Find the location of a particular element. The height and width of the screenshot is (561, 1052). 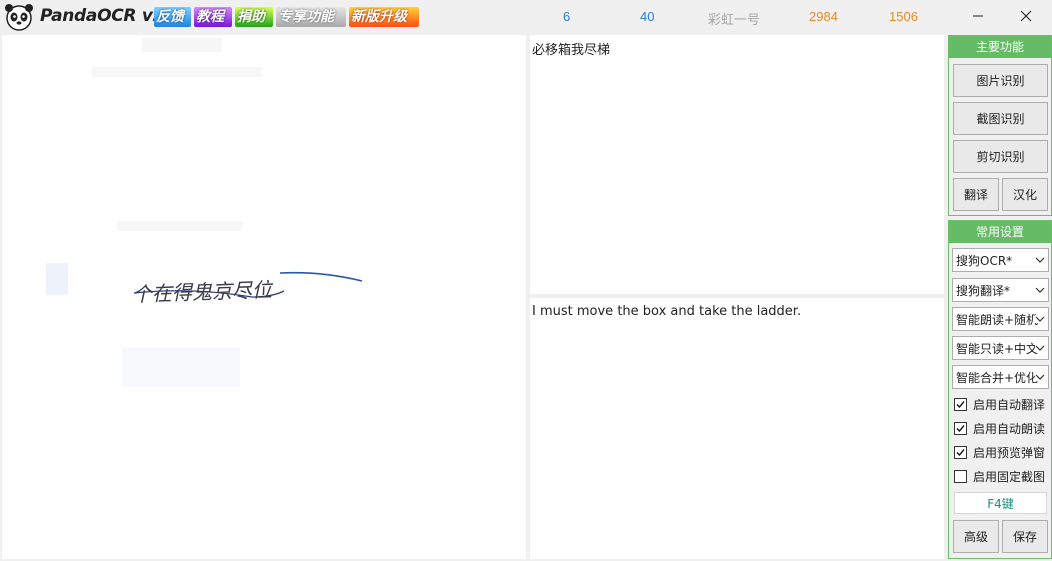

translate-engine-select: 搜狗翻译* is located at coordinates (1000, 290).